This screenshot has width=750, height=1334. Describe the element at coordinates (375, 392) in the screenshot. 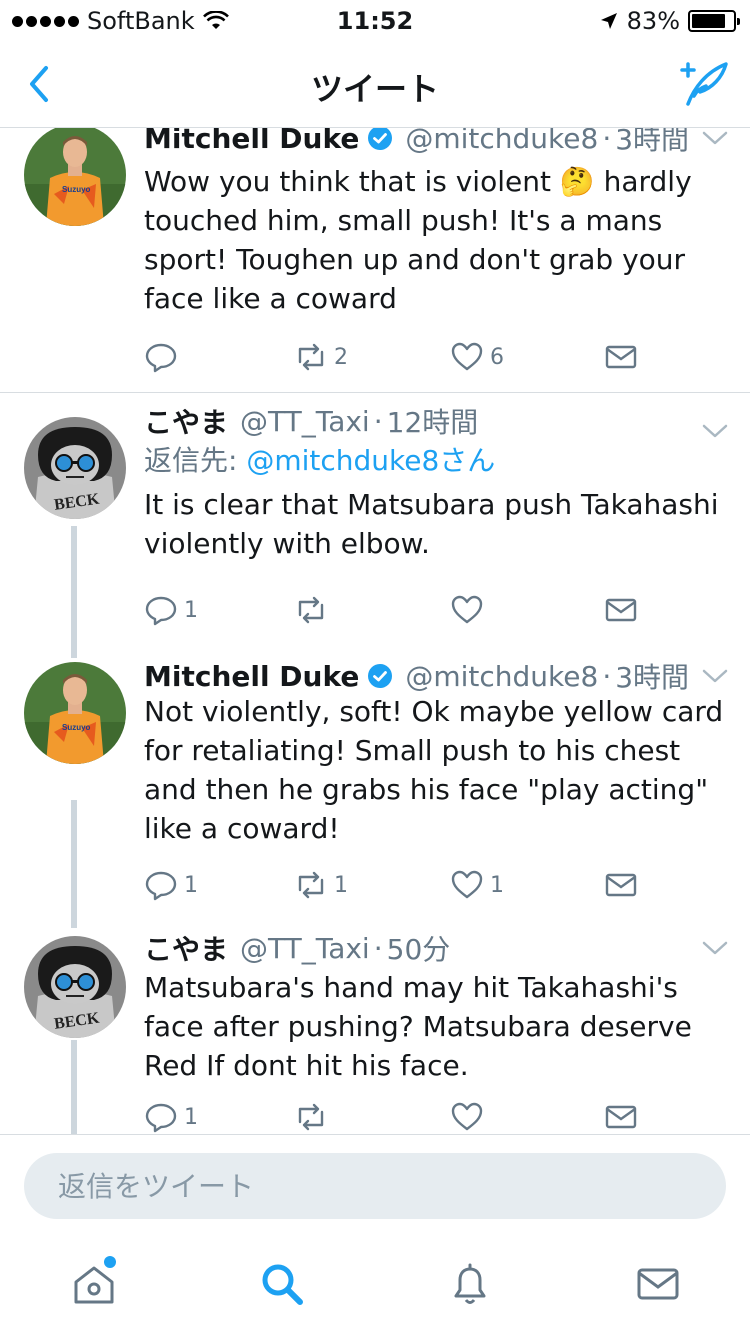

I see `divider` at that location.